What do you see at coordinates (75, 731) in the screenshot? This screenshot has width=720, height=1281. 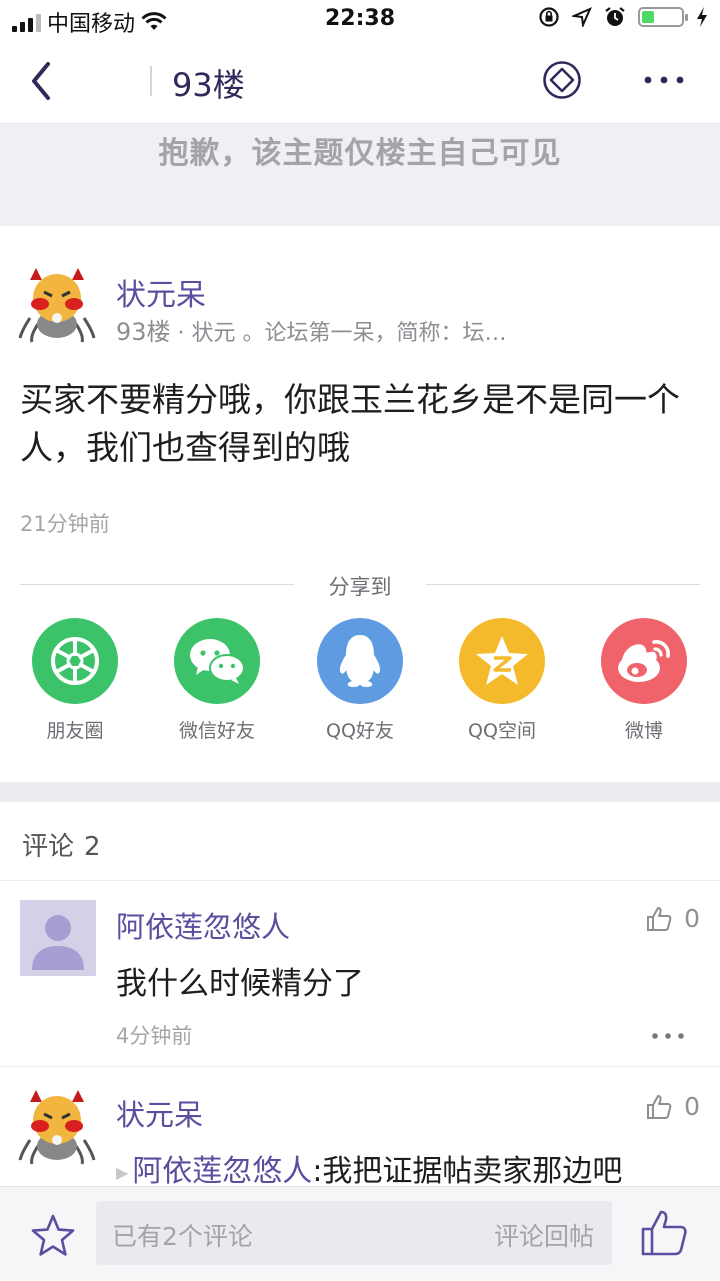 I see `share-moments-label: 朋友圈` at bounding box center [75, 731].